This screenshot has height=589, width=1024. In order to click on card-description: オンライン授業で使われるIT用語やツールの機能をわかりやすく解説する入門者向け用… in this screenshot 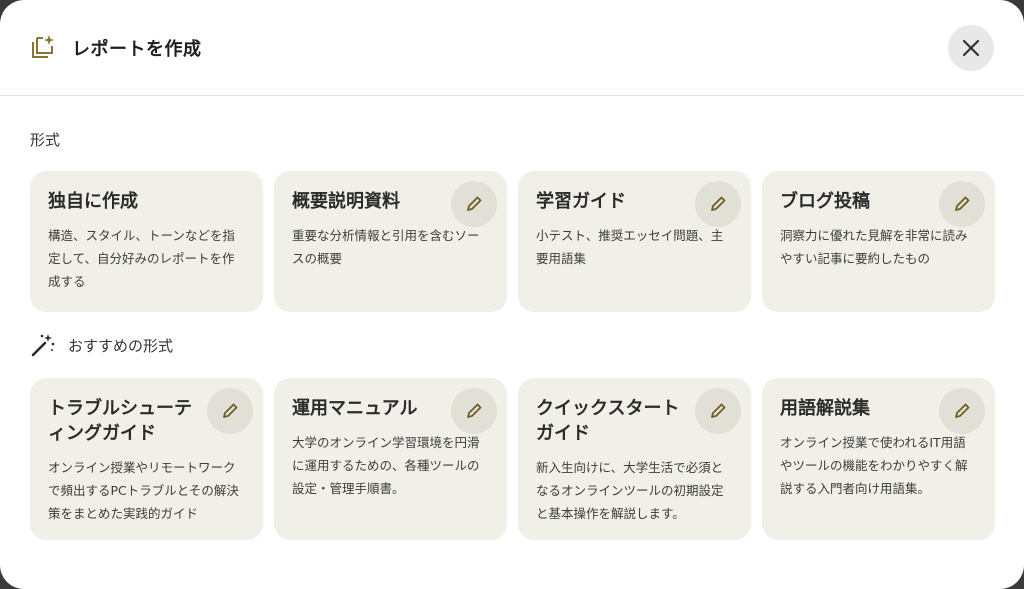, I will do `click(874, 465)`.